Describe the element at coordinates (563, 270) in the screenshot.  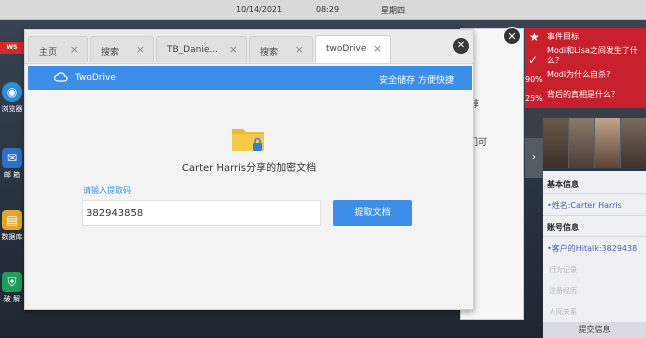
I see `locked-item: 行为记录` at that location.